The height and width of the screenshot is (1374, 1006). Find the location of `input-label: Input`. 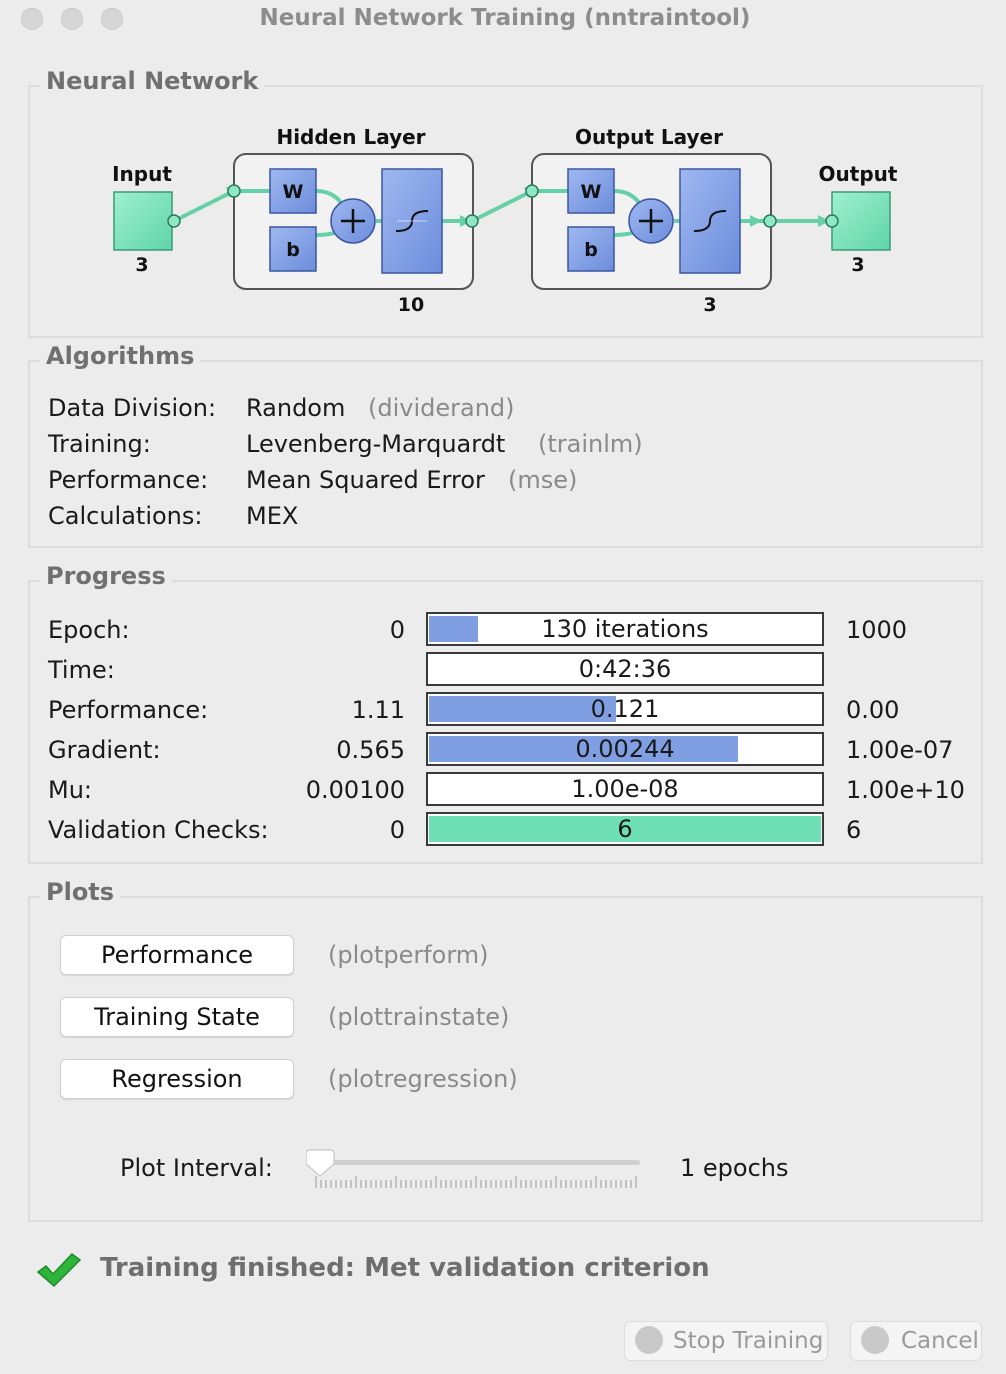

input-label: Input is located at coordinates (142, 174).